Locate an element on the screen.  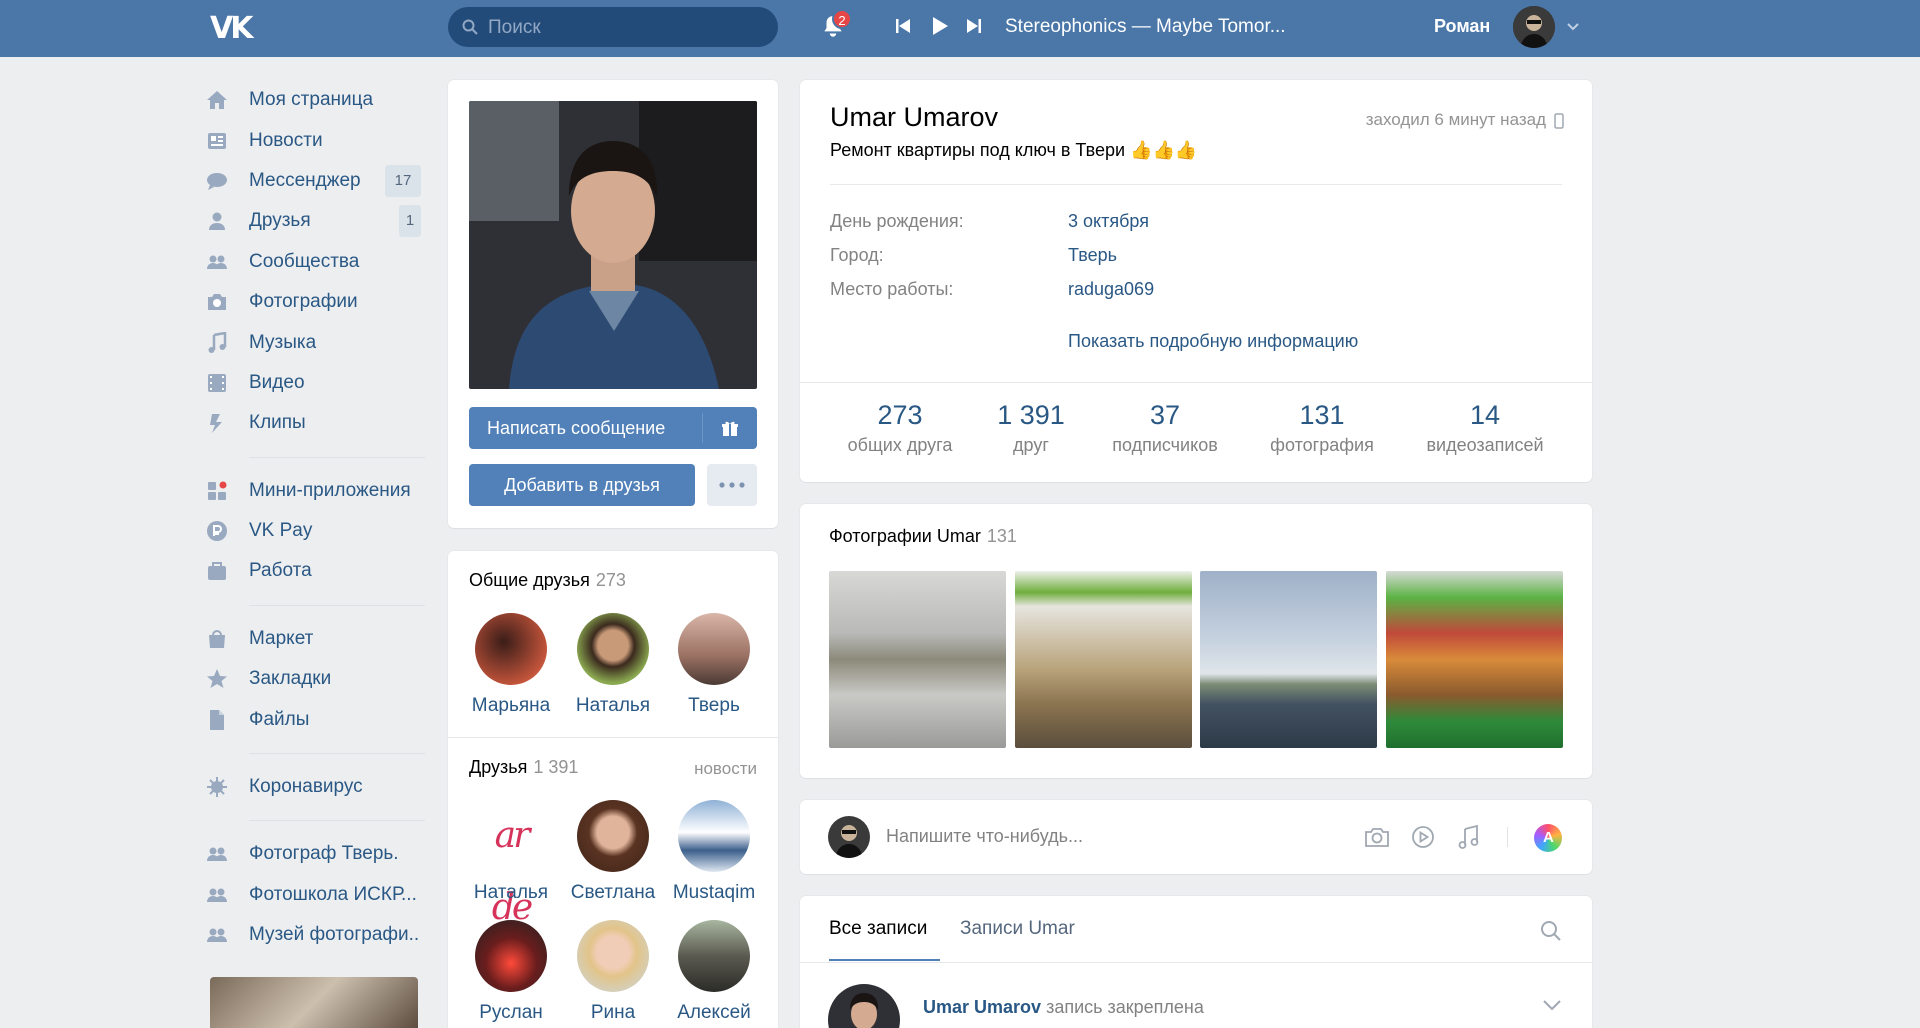
city-value: Тверь is located at coordinates (1092, 255).